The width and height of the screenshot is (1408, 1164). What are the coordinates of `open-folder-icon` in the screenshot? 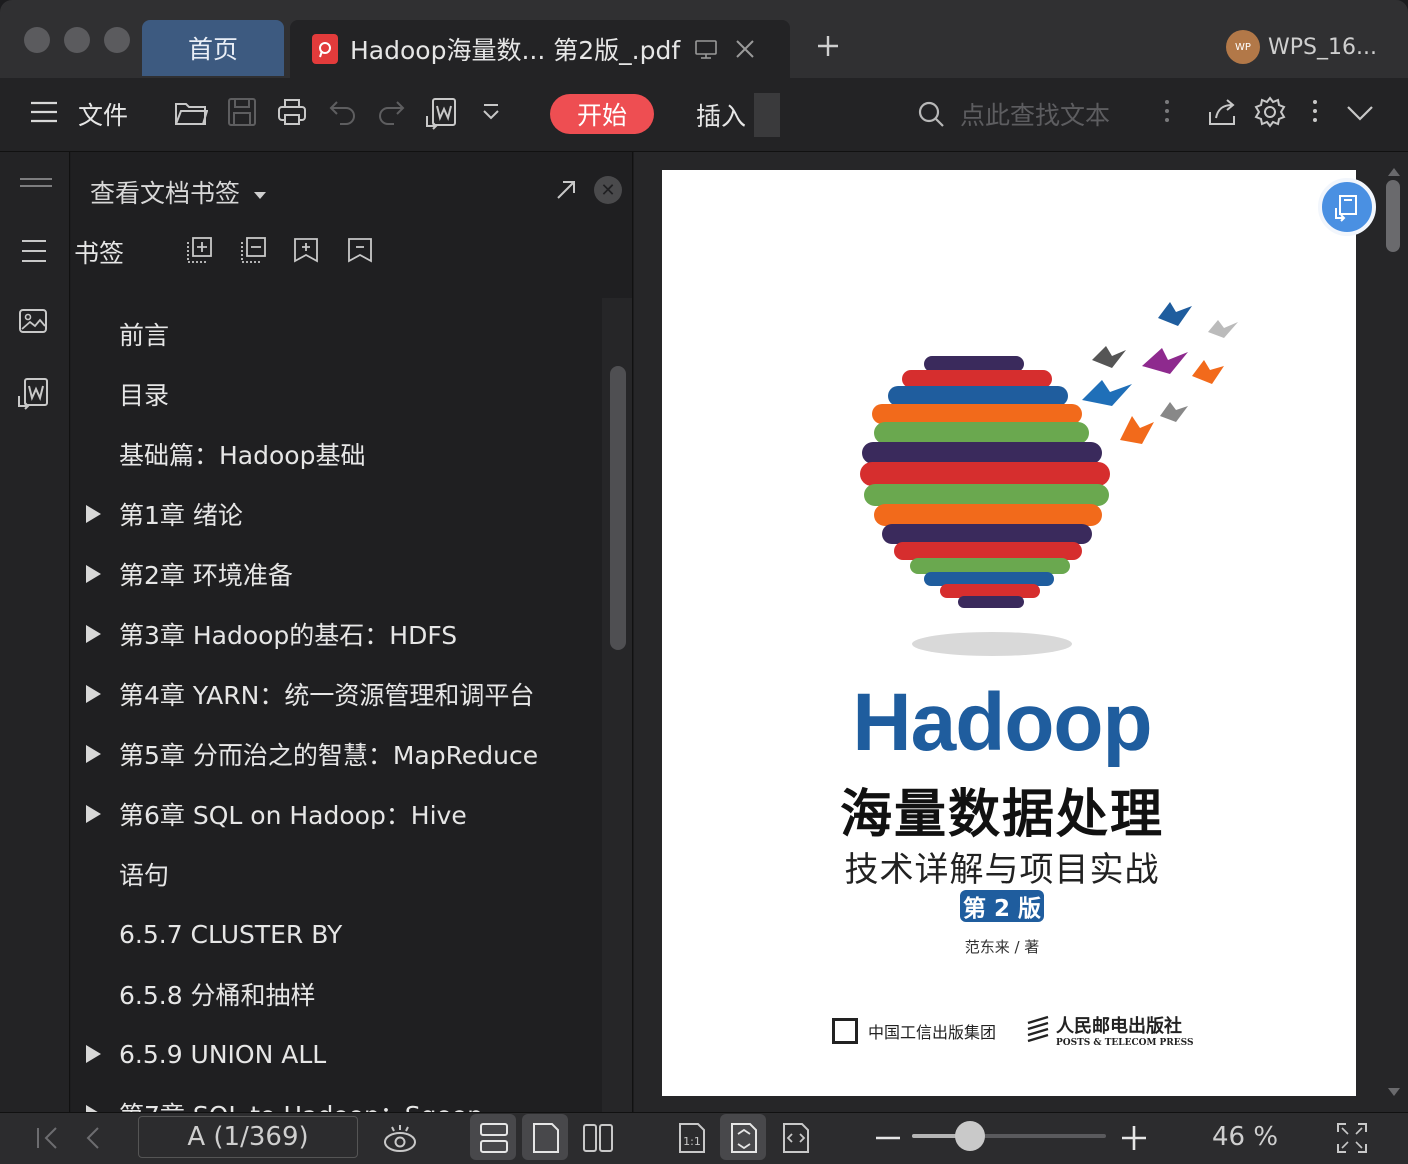 It's located at (191, 112).